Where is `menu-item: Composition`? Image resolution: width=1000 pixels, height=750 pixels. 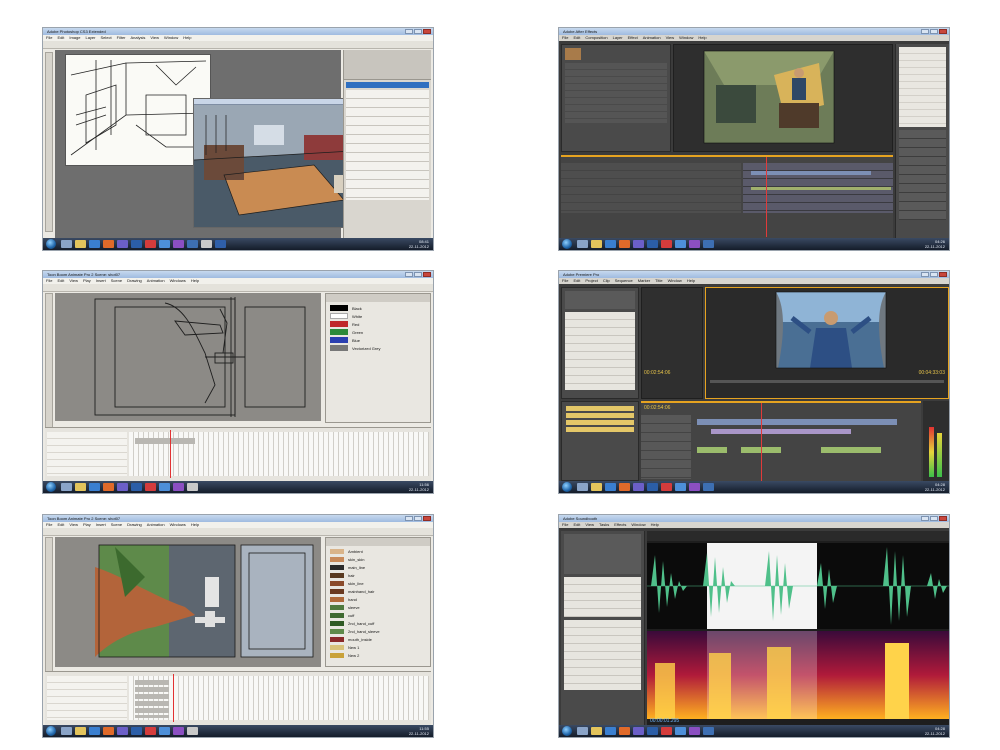 menu-item: Composition is located at coordinates (596, 38).